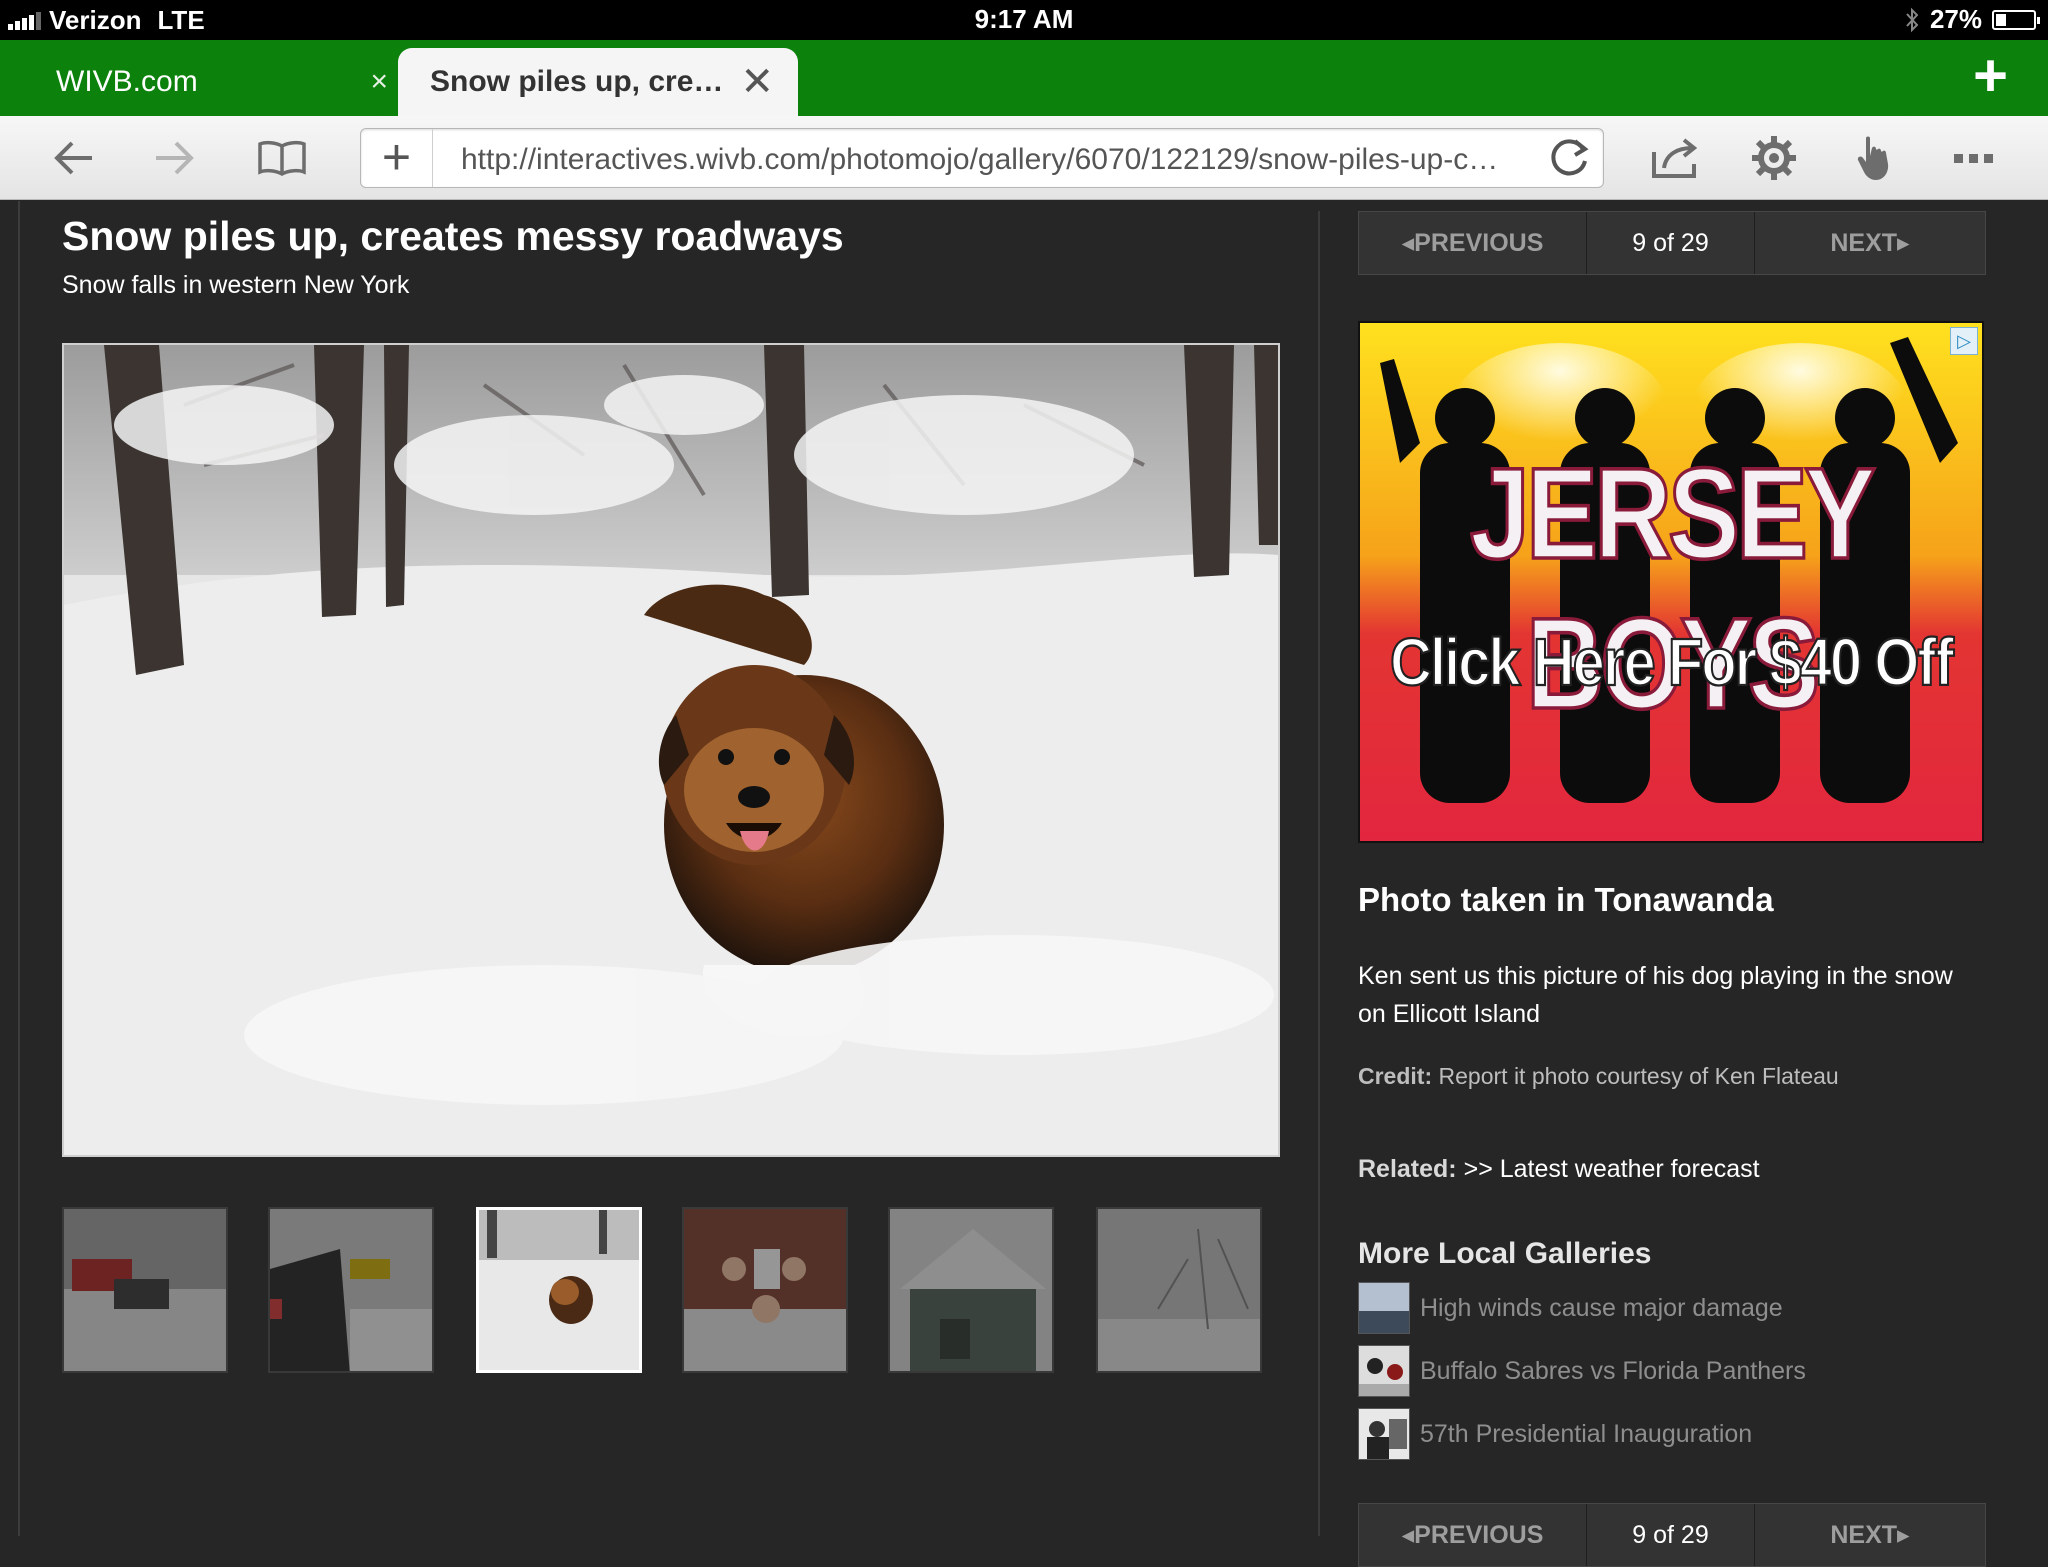 This screenshot has height=1567, width=2048. Describe the element at coordinates (1912, 19) in the screenshot. I see `bluetooth-icon` at that location.